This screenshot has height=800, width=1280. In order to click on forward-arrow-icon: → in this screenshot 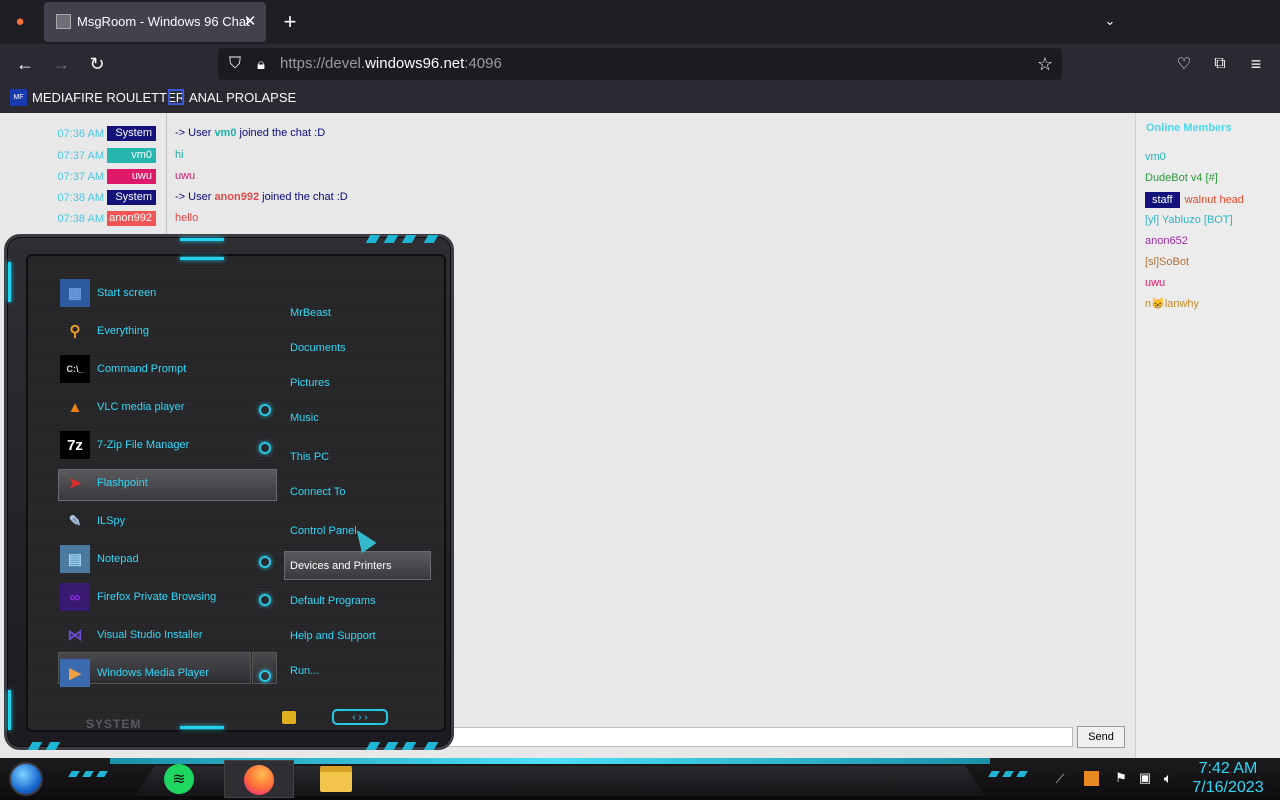, I will do `click(61, 64)`.